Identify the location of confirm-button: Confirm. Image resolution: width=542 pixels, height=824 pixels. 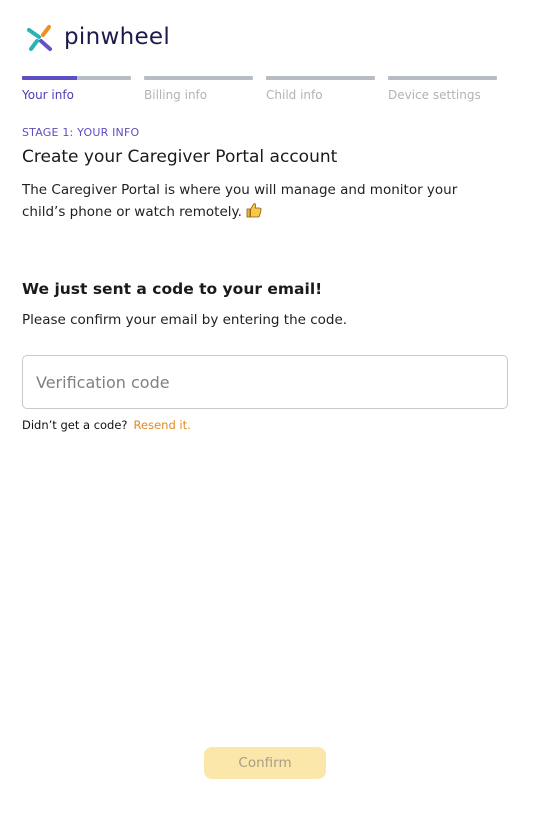
(265, 763).